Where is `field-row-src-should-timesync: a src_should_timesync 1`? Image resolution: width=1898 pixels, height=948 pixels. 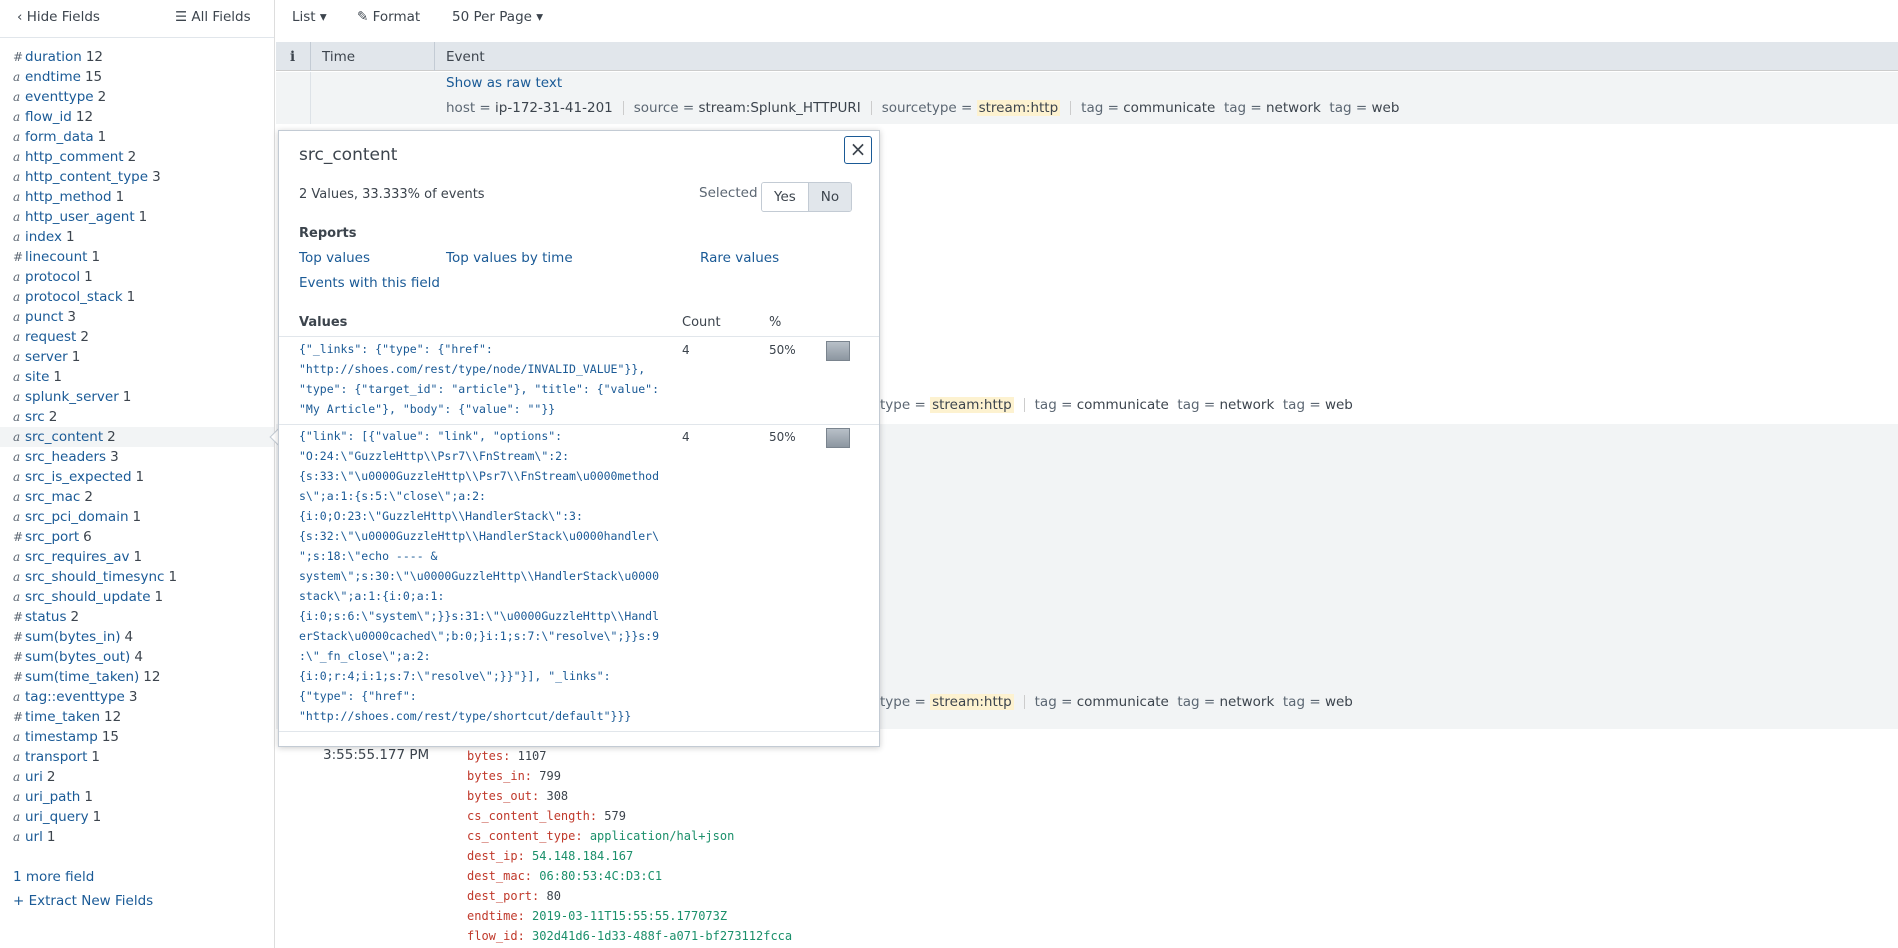
field-row-src-should-timesync: a src_should_timesync 1 is located at coordinates (143, 577).